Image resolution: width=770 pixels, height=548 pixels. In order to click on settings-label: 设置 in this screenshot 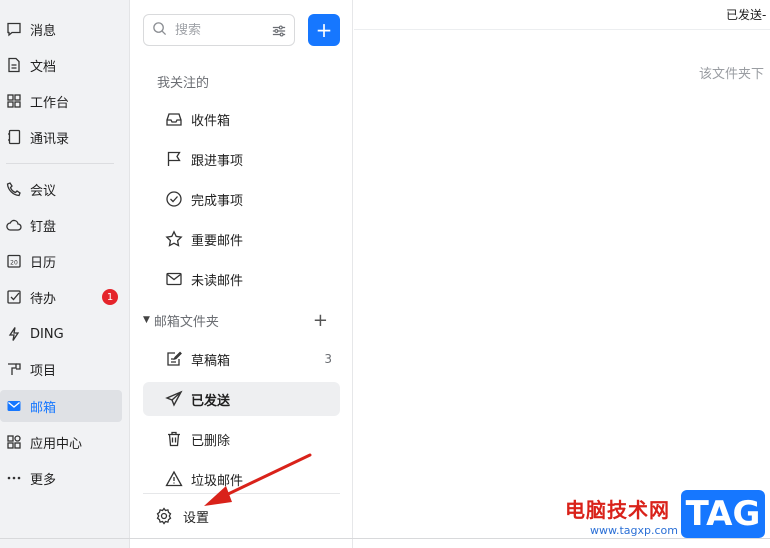, I will do `click(196, 518)`.